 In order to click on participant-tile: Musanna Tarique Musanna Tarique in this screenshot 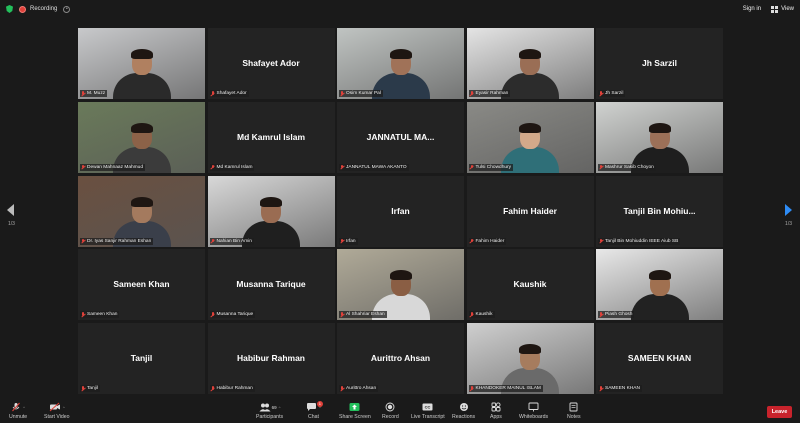, I will do `click(271, 285)`.